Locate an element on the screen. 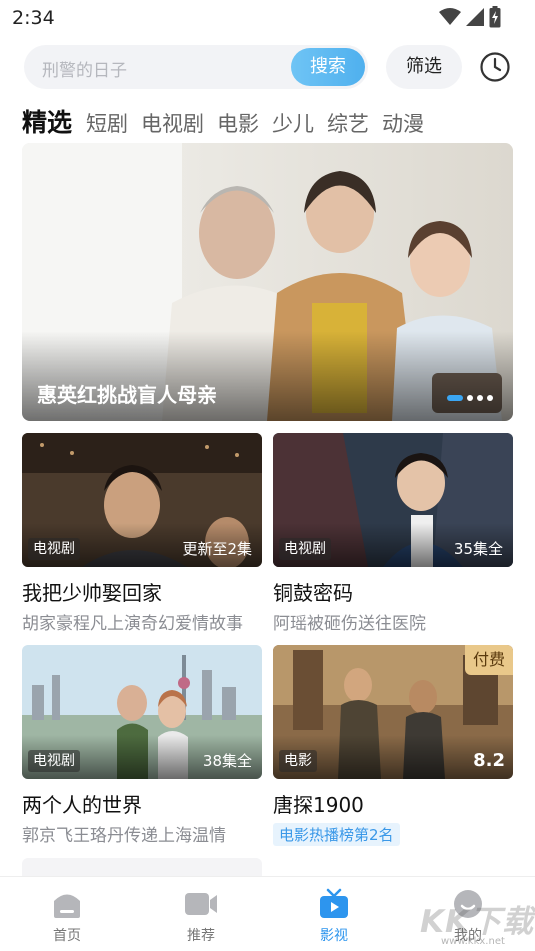  paid-badge: 付费 is located at coordinates (489, 660).